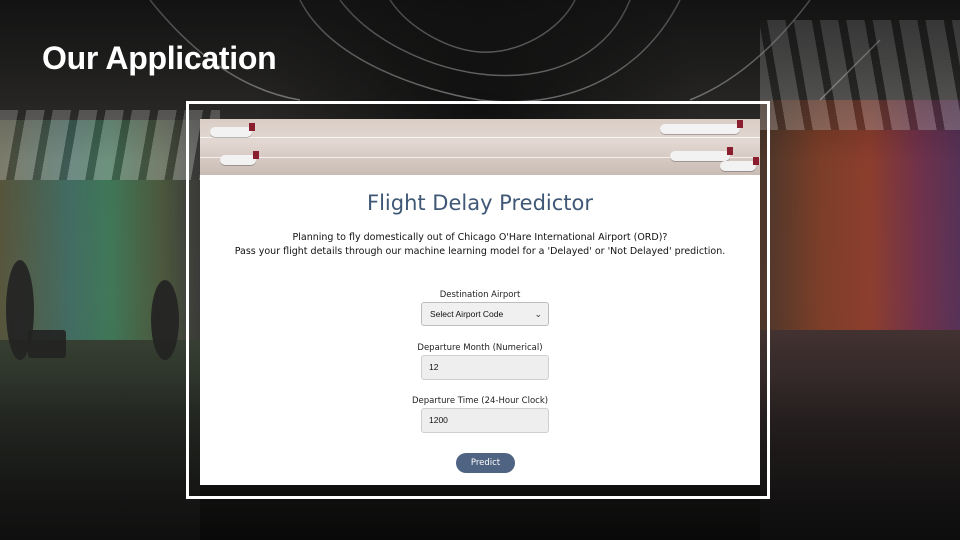 The height and width of the screenshot is (540, 960). I want to click on destination-label: Destination Airport, so click(480, 295).